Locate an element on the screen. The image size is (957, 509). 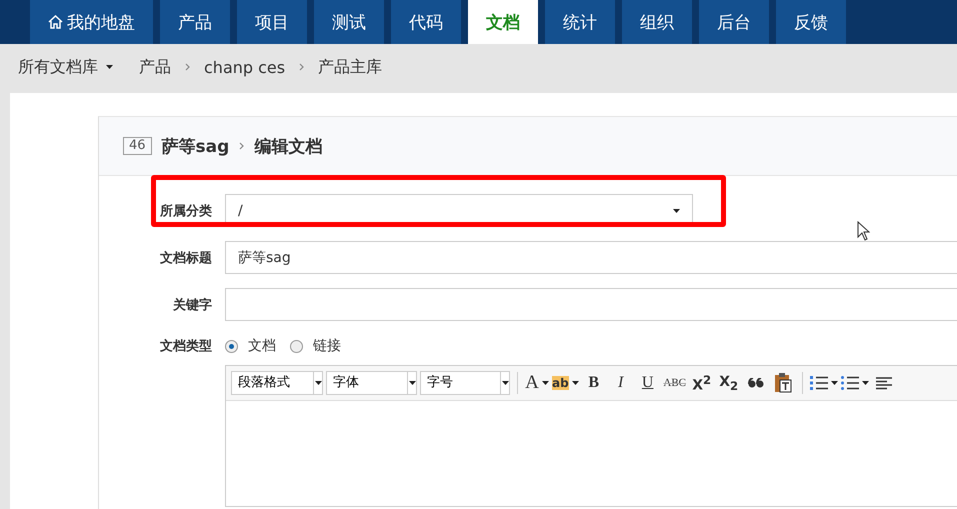
field-label: 所属分类 is located at coordinates (185, 211).